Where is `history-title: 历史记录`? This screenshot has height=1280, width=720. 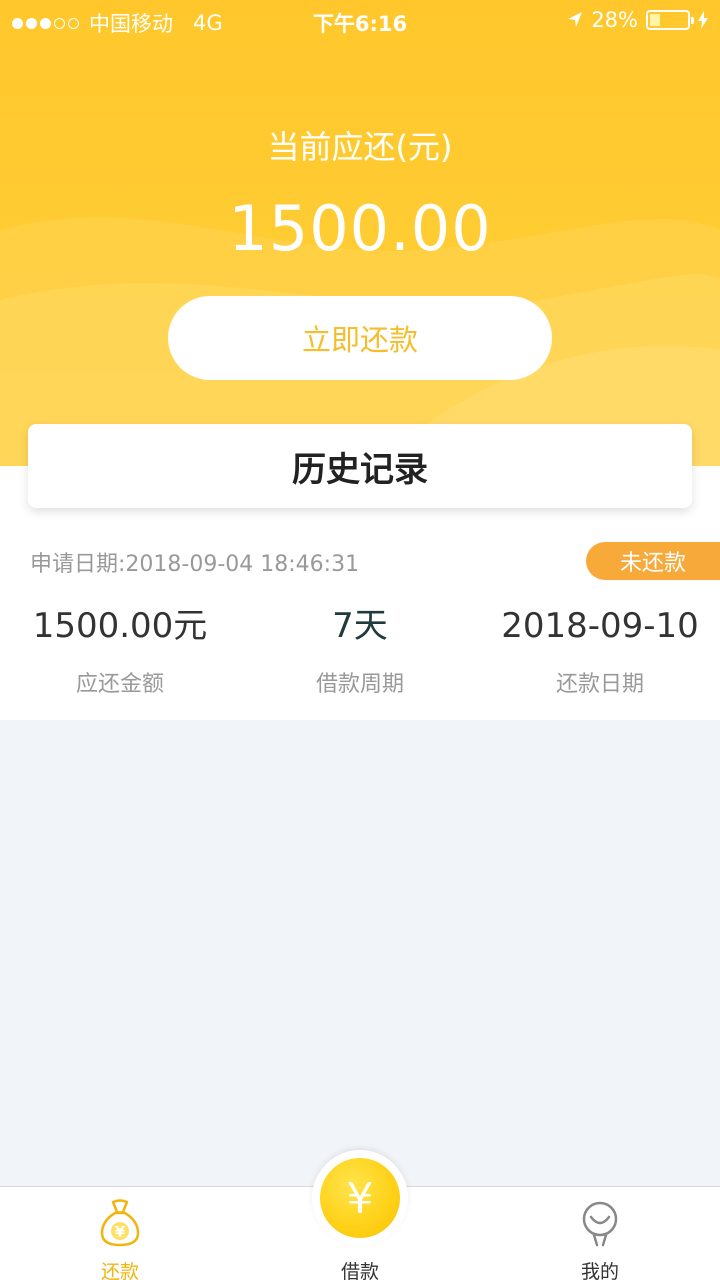 history-title: 历史记录 is located at coordinates (360, 469).